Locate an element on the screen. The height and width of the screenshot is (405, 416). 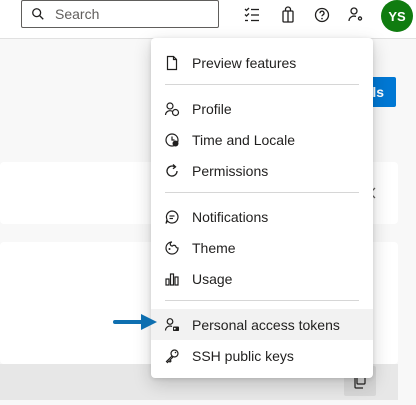
preview-features-icon is located at coordinates (172, 62).